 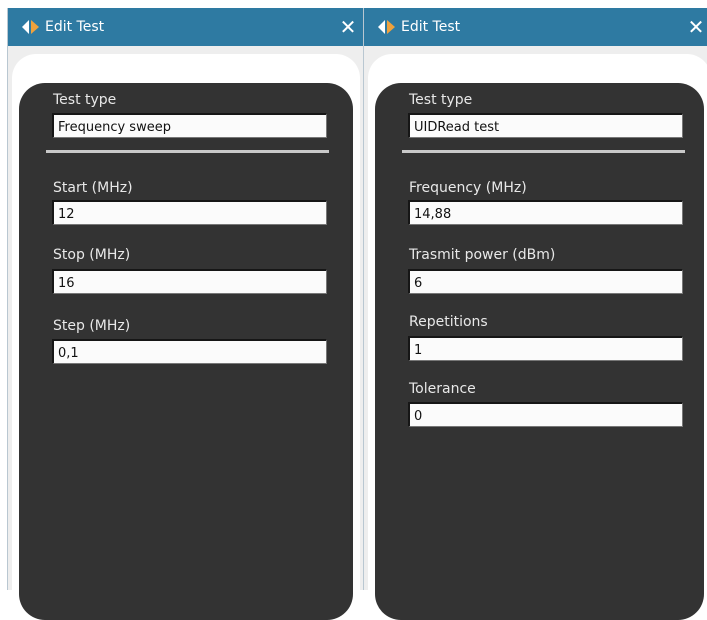 What do you see at coordinates (92, 326) in the screenshot?
I see `step-mhz-label: Step (MHz)` at bounding box center [92, 326].